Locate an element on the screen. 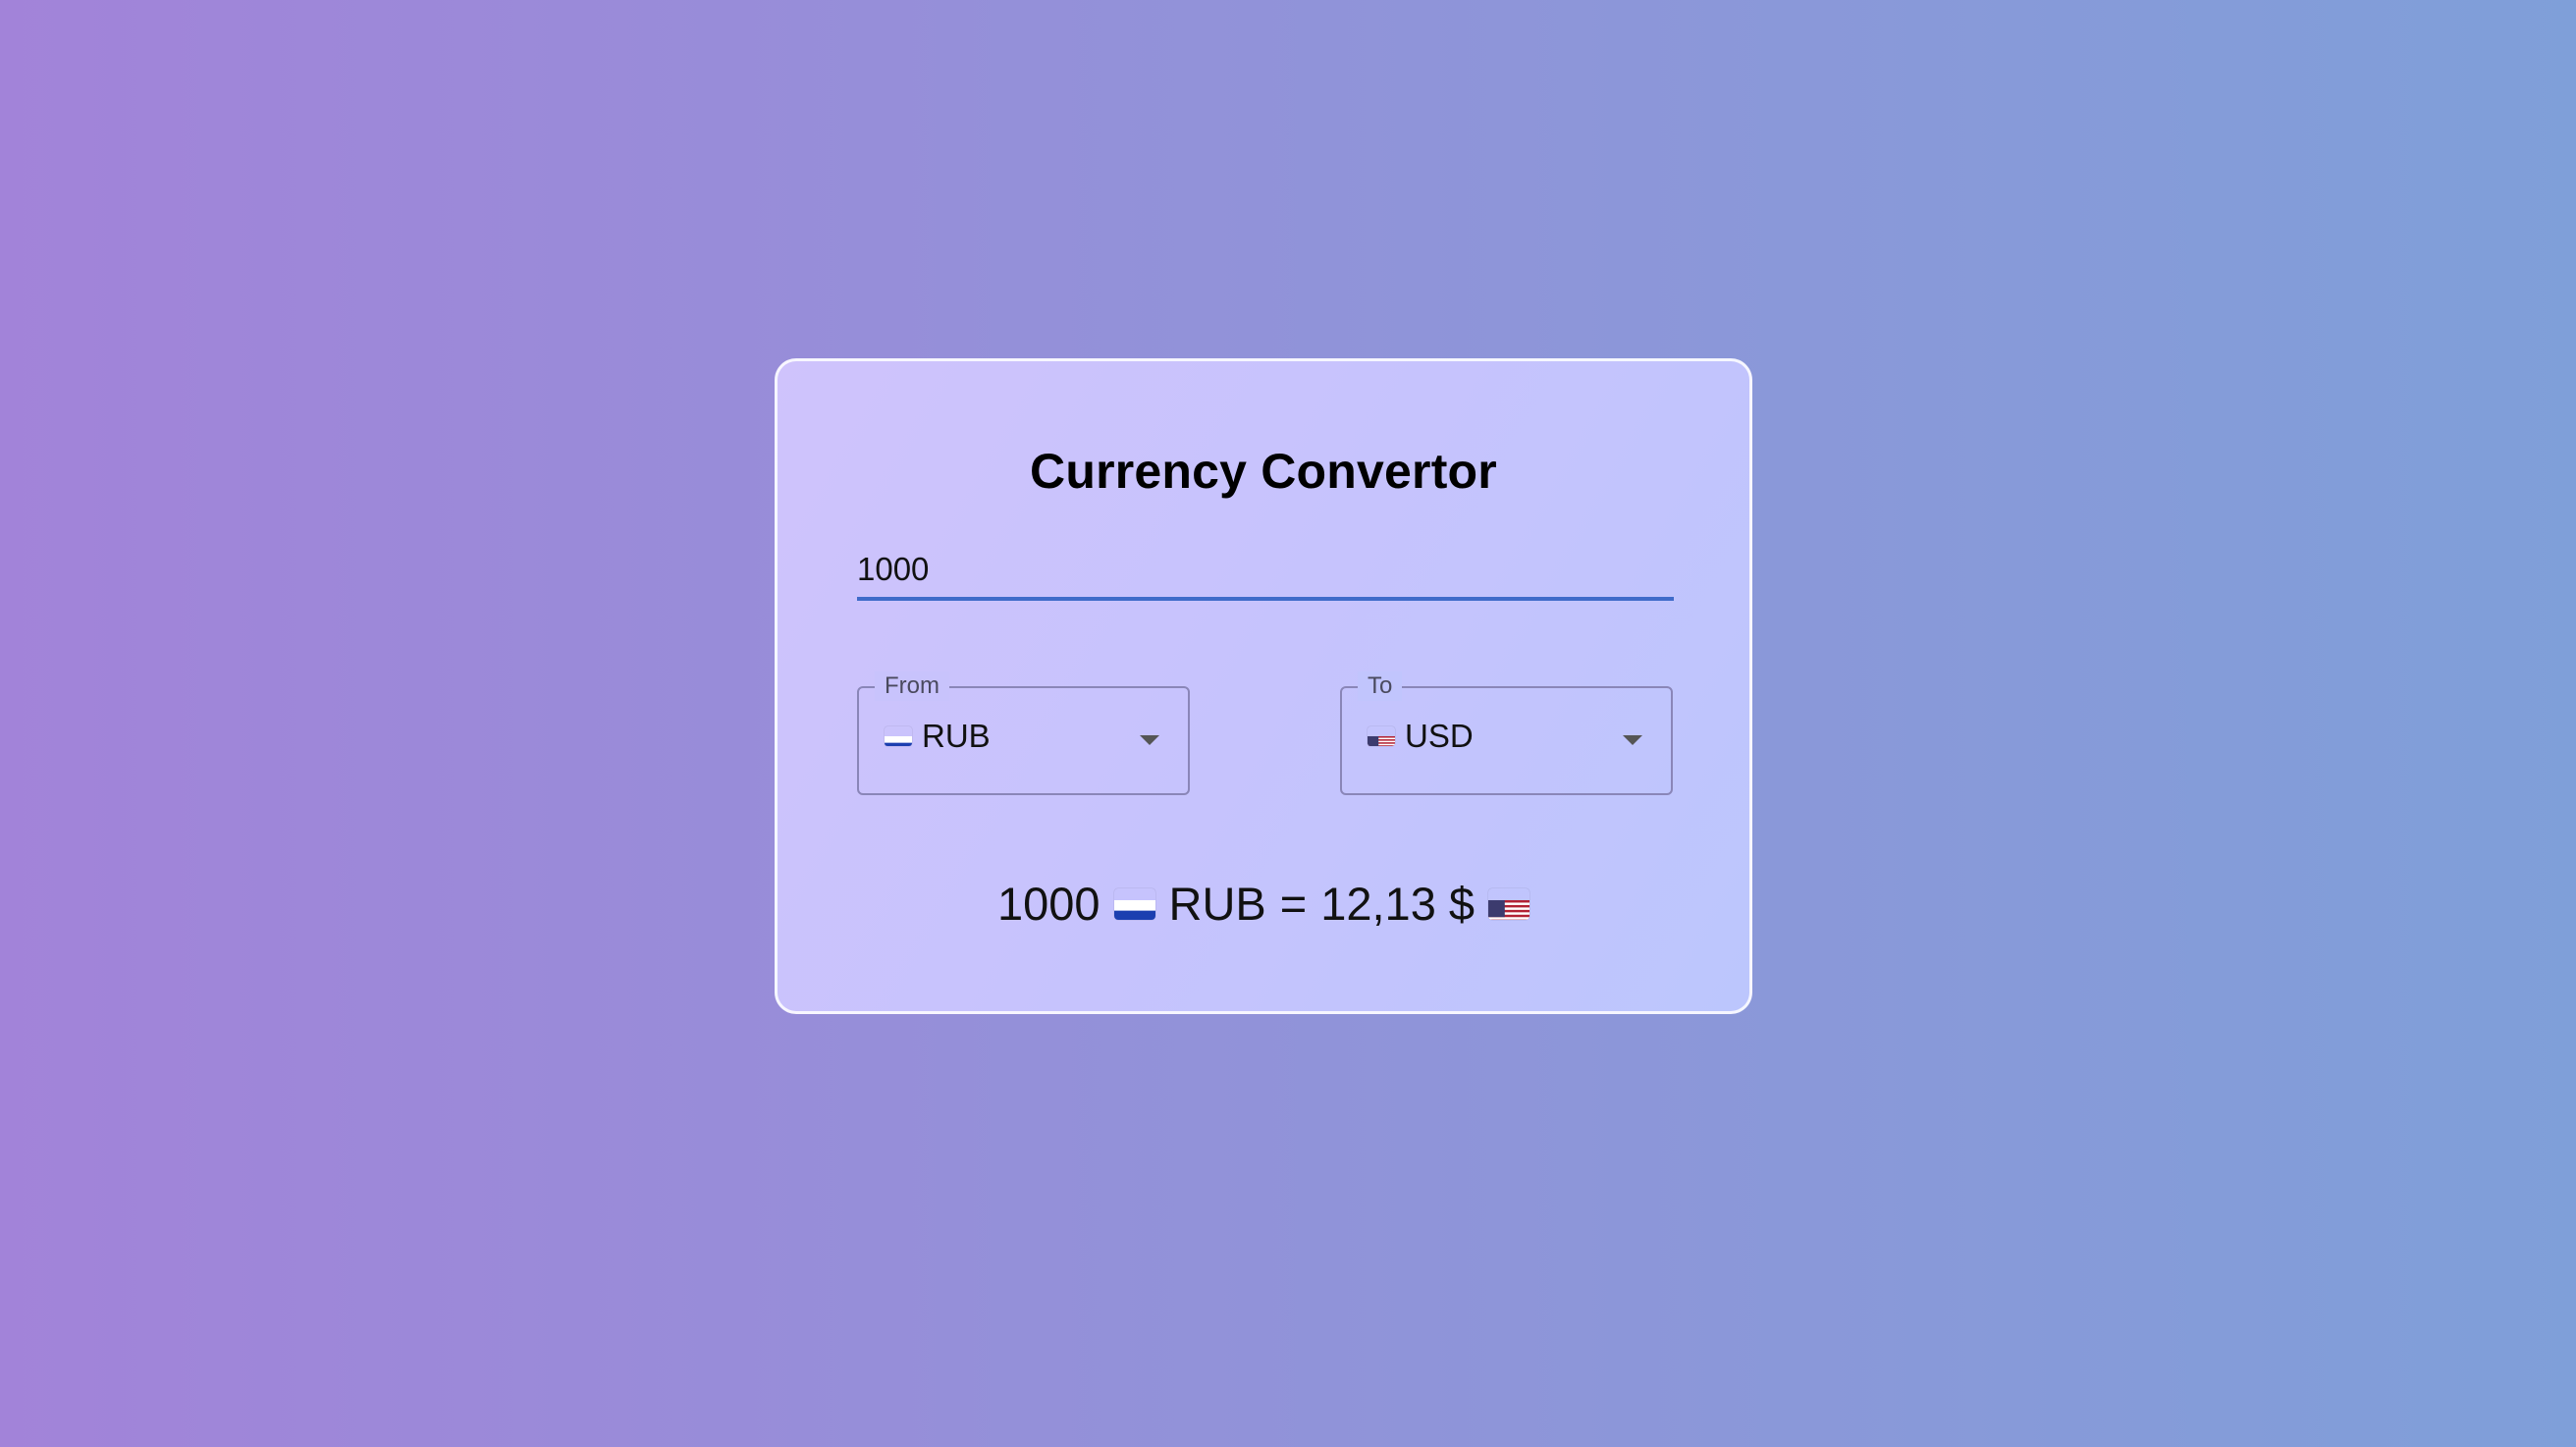 The image size is (2576, 1447). result-converted: 12,13 $ is located at coordinates (1398, 904).